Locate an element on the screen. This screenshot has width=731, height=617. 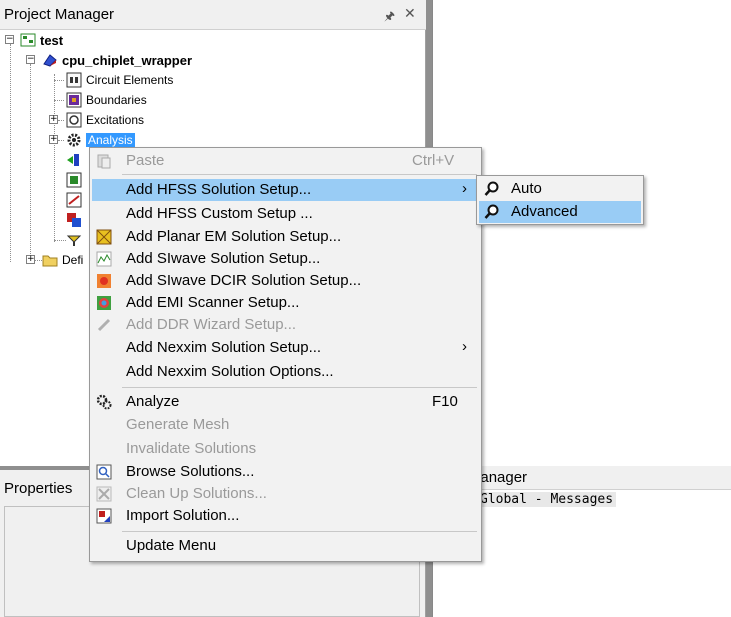
emi-scanner-icon is located at coordinates (104, 303).